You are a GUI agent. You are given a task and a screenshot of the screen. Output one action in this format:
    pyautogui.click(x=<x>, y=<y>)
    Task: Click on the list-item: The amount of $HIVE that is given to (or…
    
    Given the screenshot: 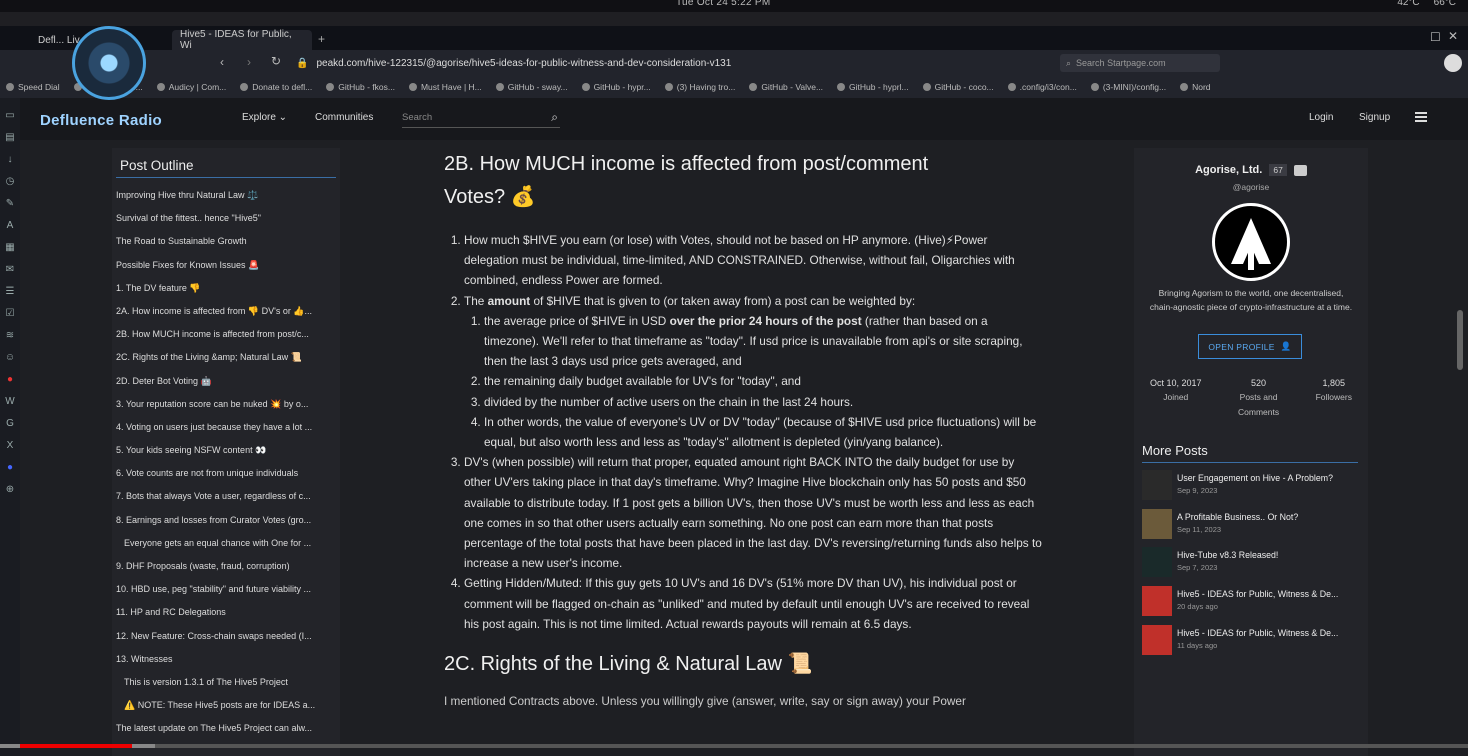 What is the action you would take?
    pyautogui.click(x=754, y=372)
    